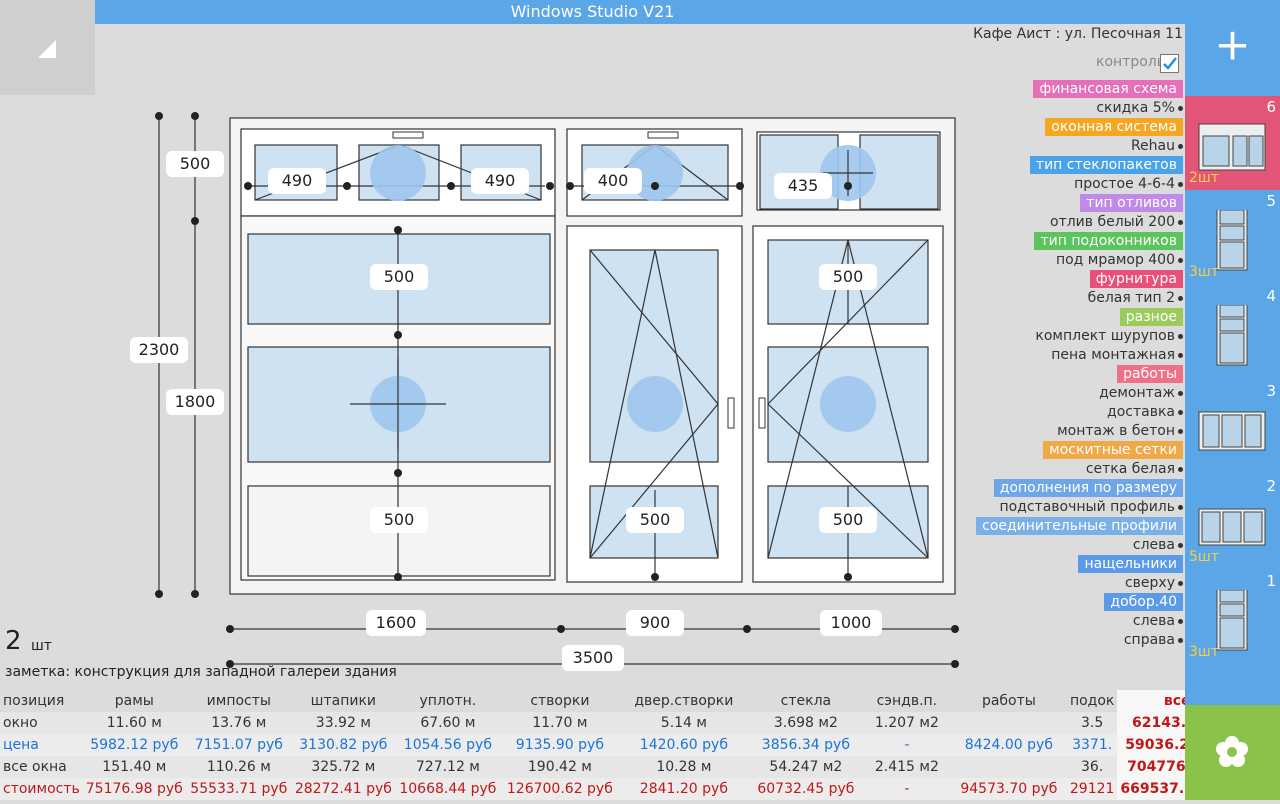 The height and width of the screenshot is (804, 1280). I want to click on app-title: Windows Studio V21, so click(592, 11).